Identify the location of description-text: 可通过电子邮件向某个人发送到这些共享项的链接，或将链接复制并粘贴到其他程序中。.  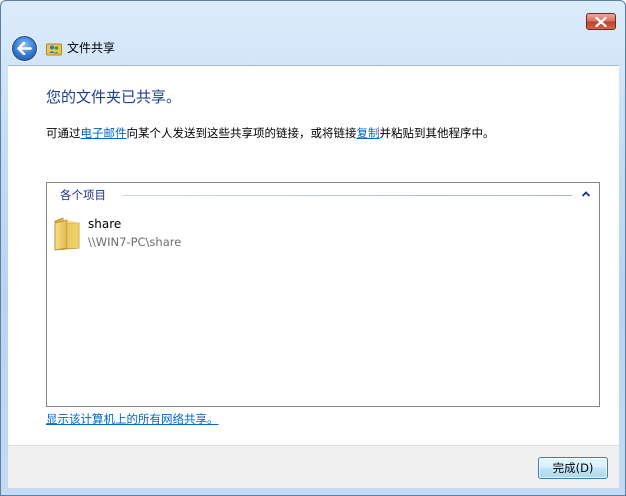
(270, 133).